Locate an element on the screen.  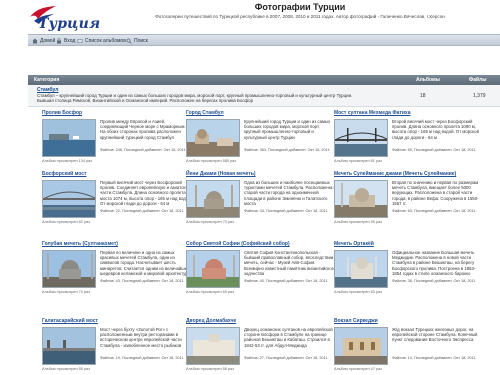
album-title-link: Галатасарайский мост is located at coordinates (118, 322).